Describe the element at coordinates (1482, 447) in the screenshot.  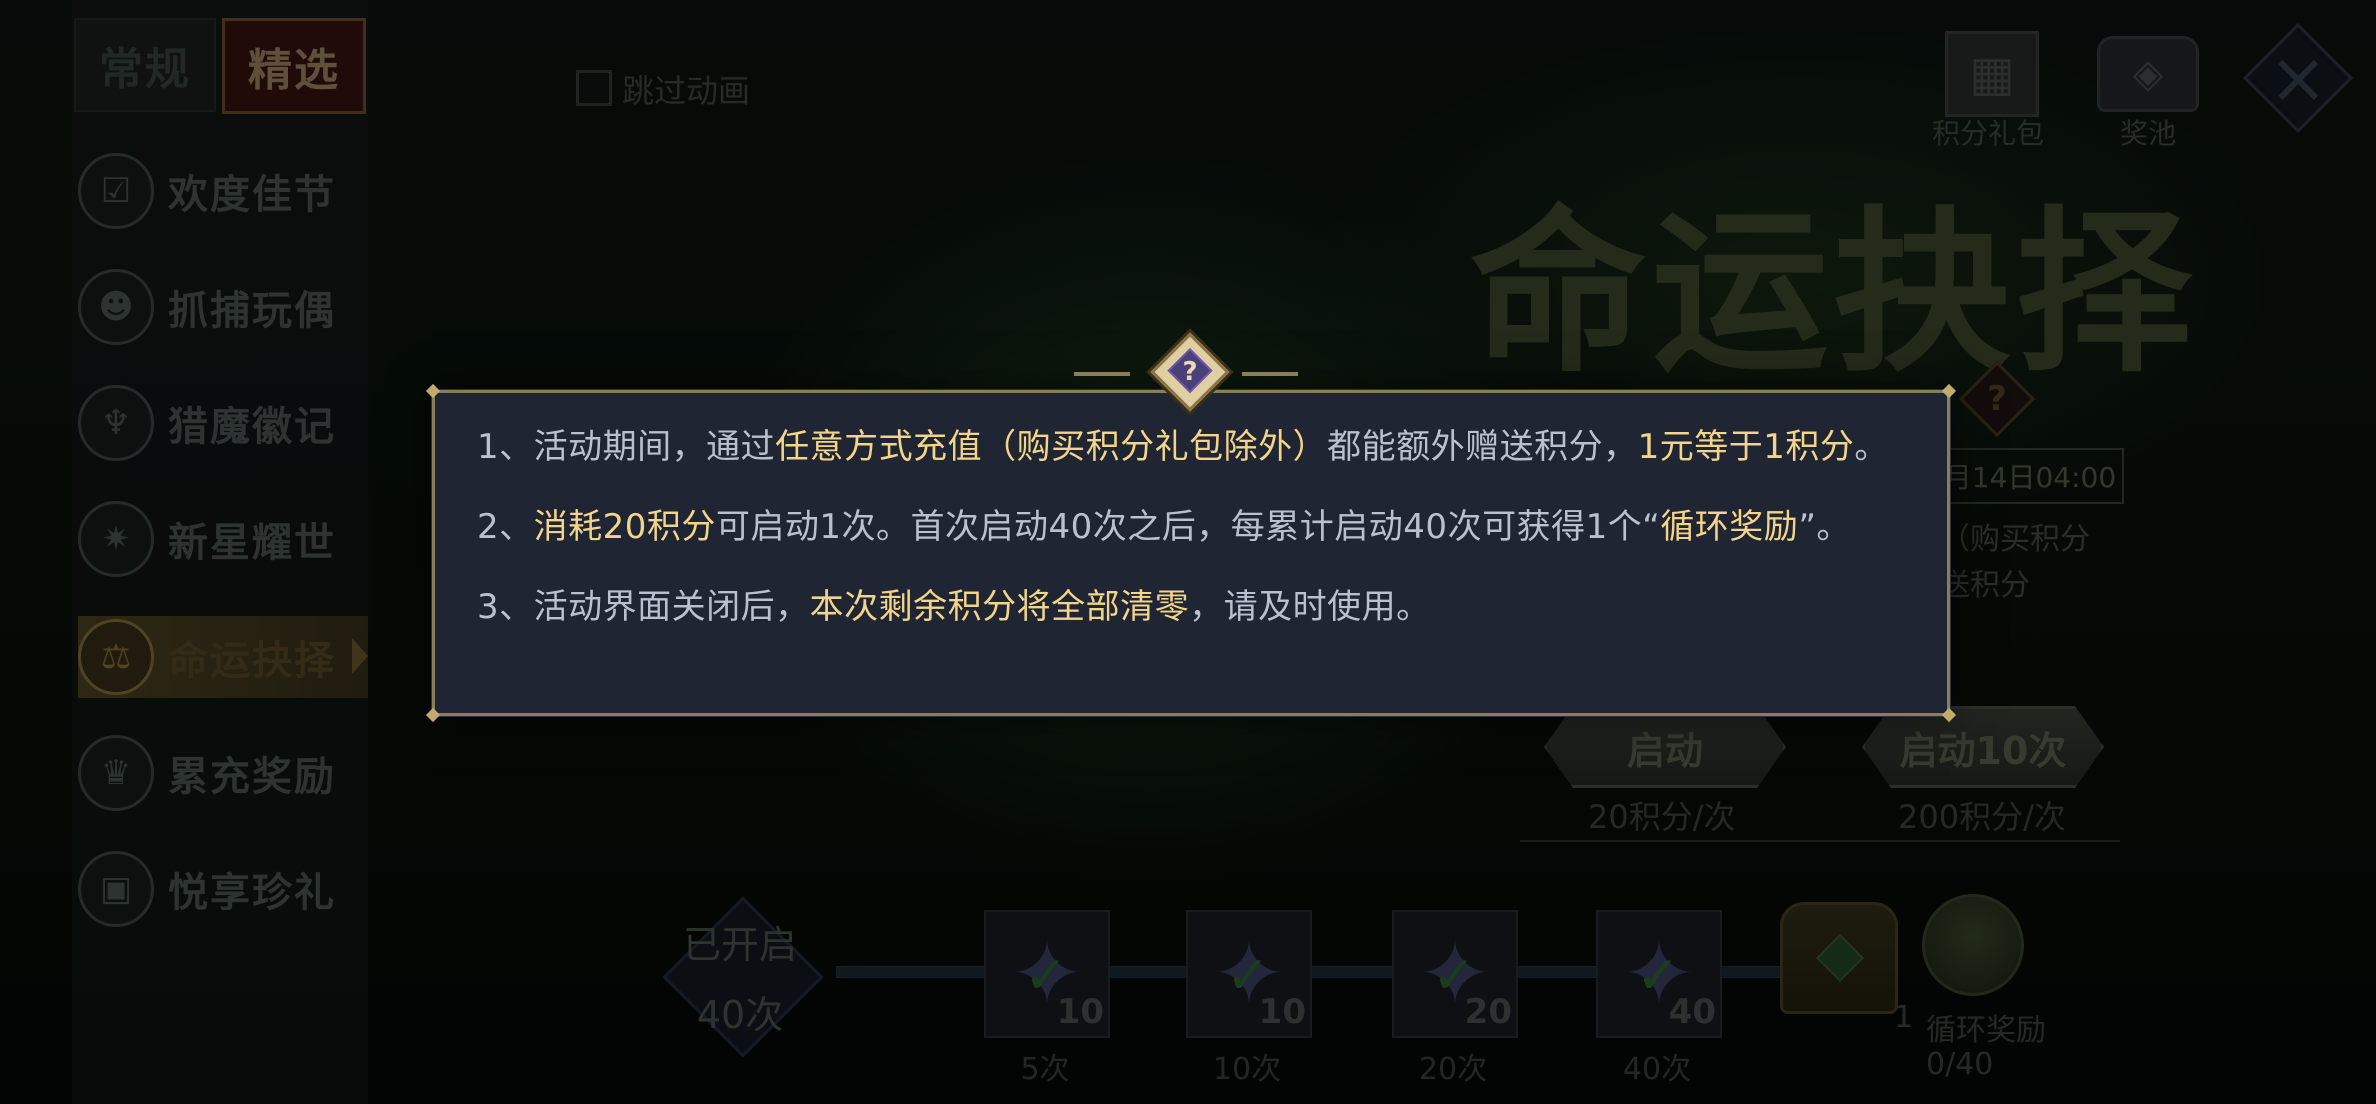
I see `rule-text: 都能额外赠送积分，` at that location.